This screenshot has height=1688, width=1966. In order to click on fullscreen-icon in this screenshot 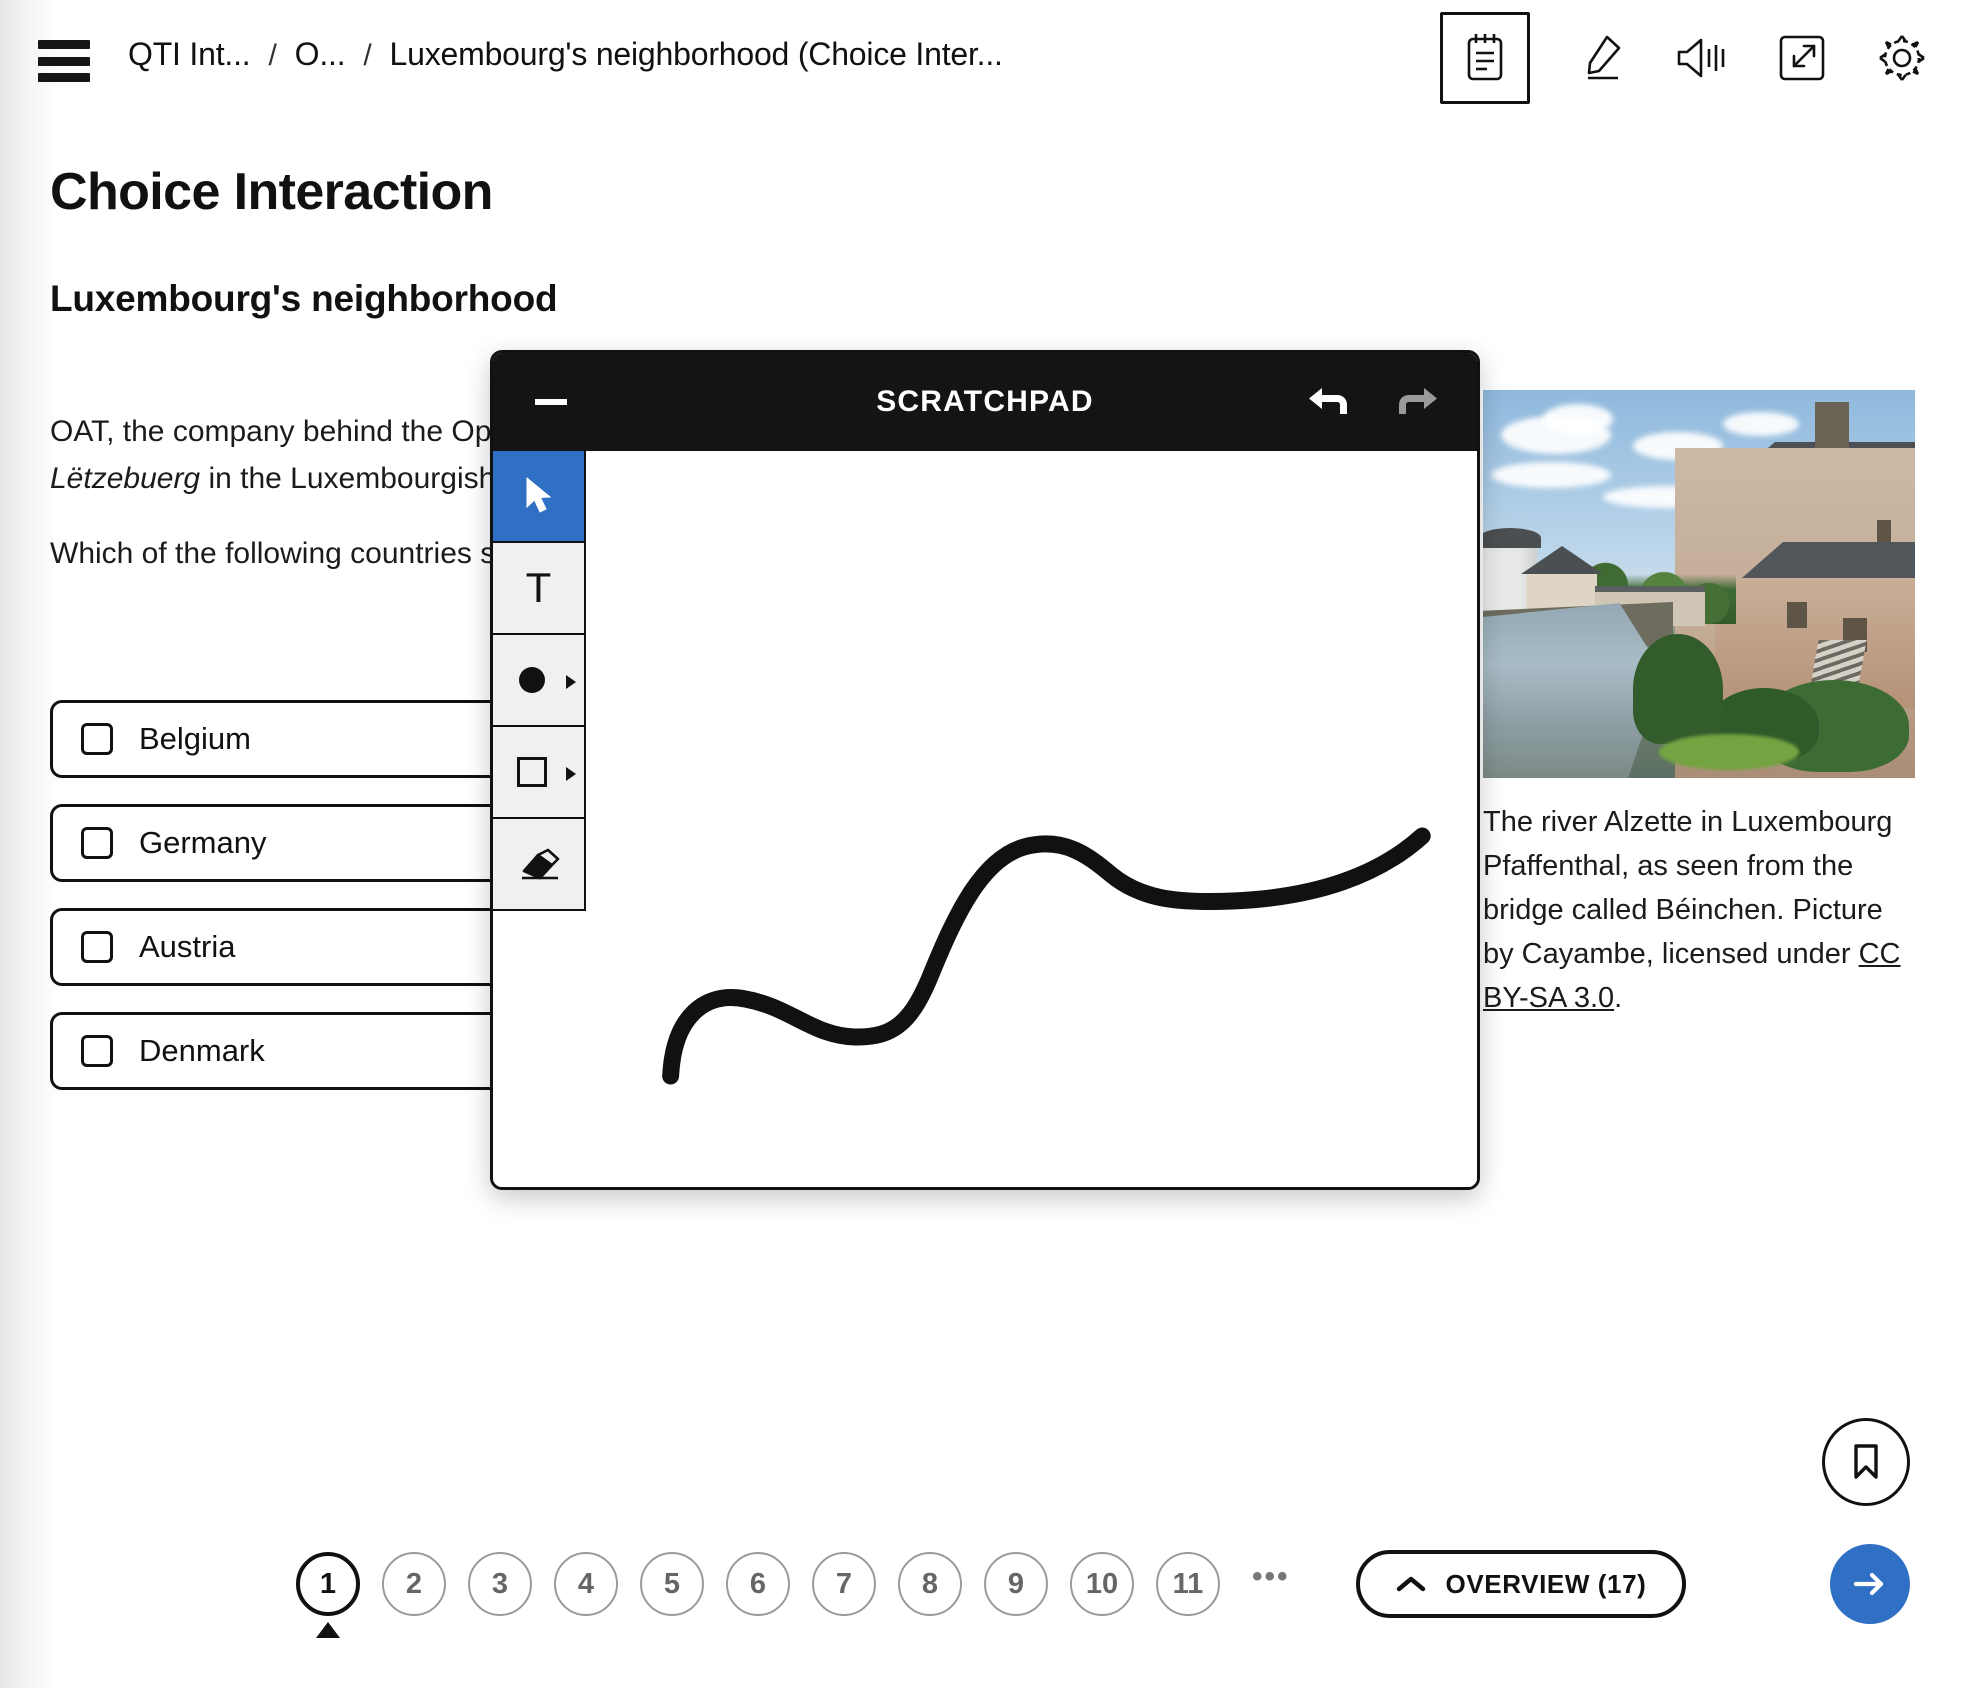, I will do `click(1802, 58)`.